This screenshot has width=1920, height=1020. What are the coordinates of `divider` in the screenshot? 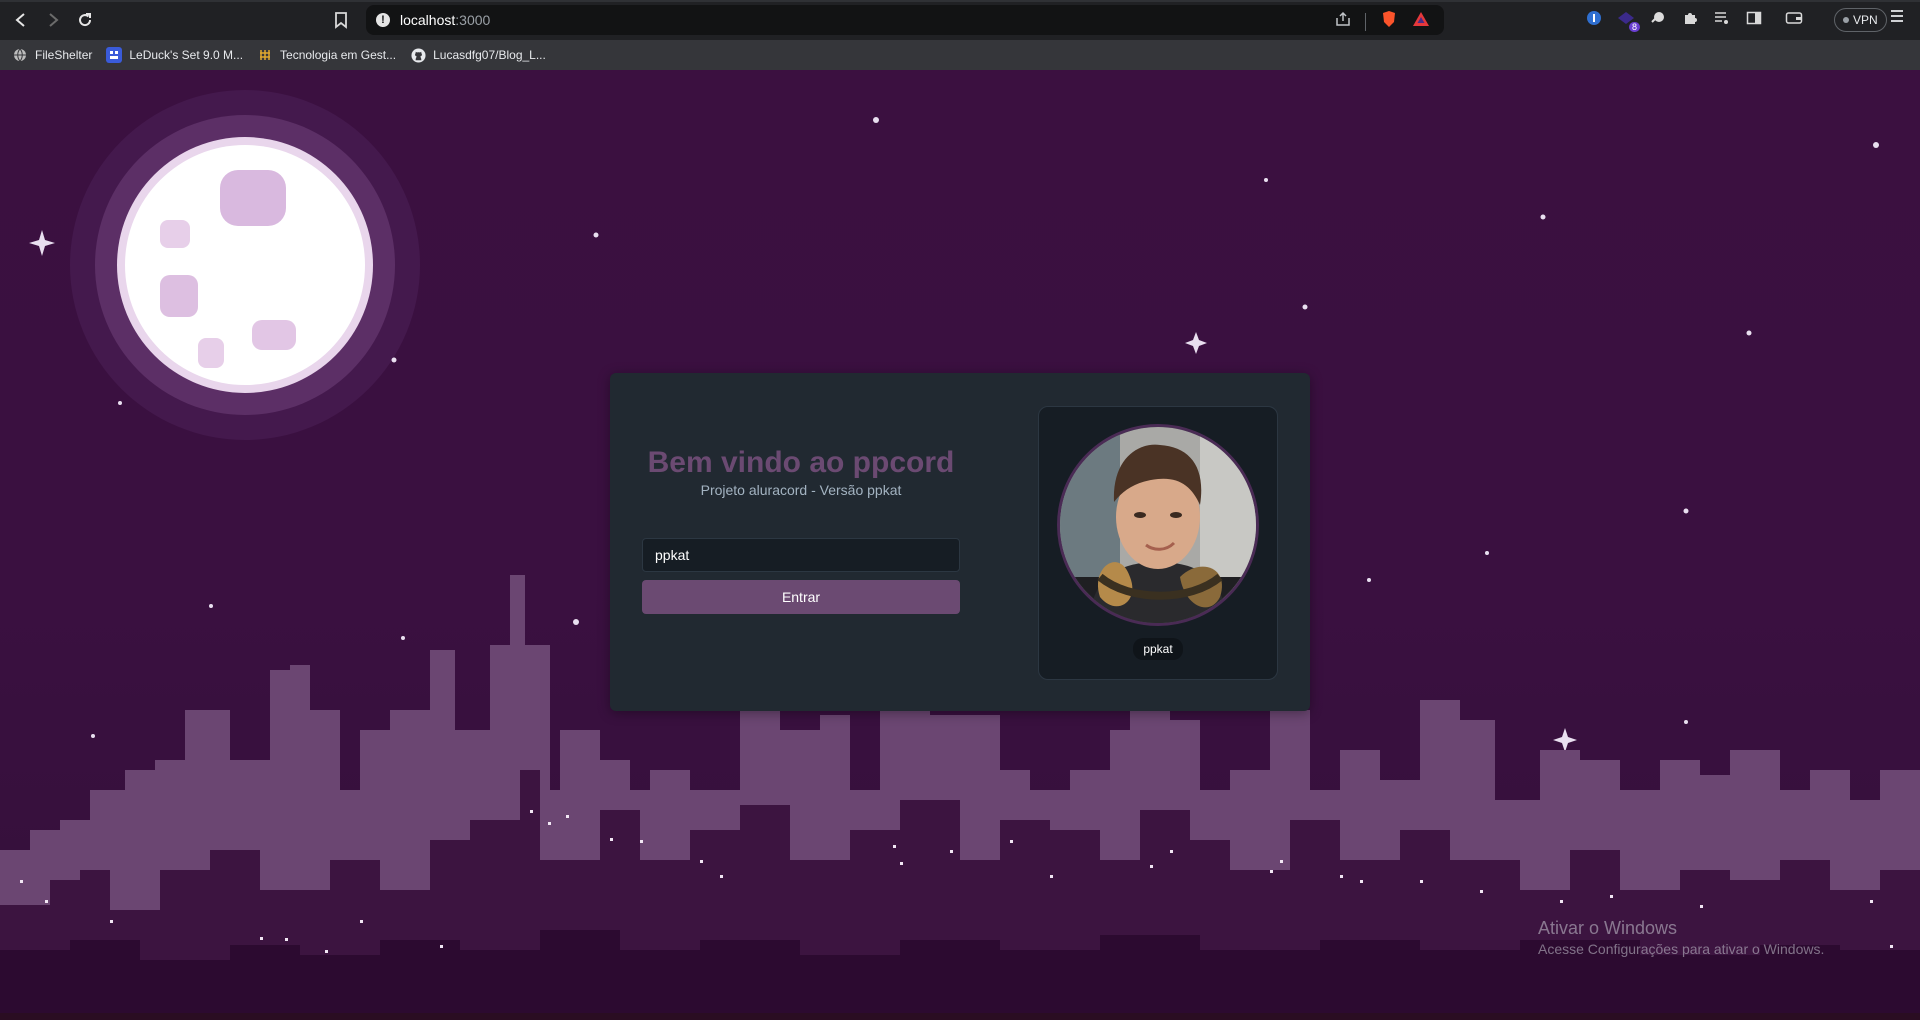 It's located at (1365, 21).